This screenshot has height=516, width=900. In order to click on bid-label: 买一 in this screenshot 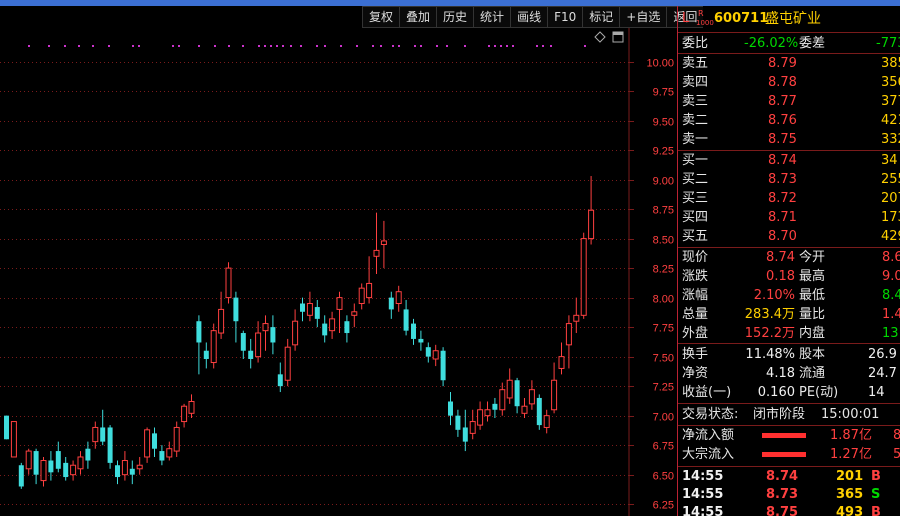, I will do `click(695, 160)`.